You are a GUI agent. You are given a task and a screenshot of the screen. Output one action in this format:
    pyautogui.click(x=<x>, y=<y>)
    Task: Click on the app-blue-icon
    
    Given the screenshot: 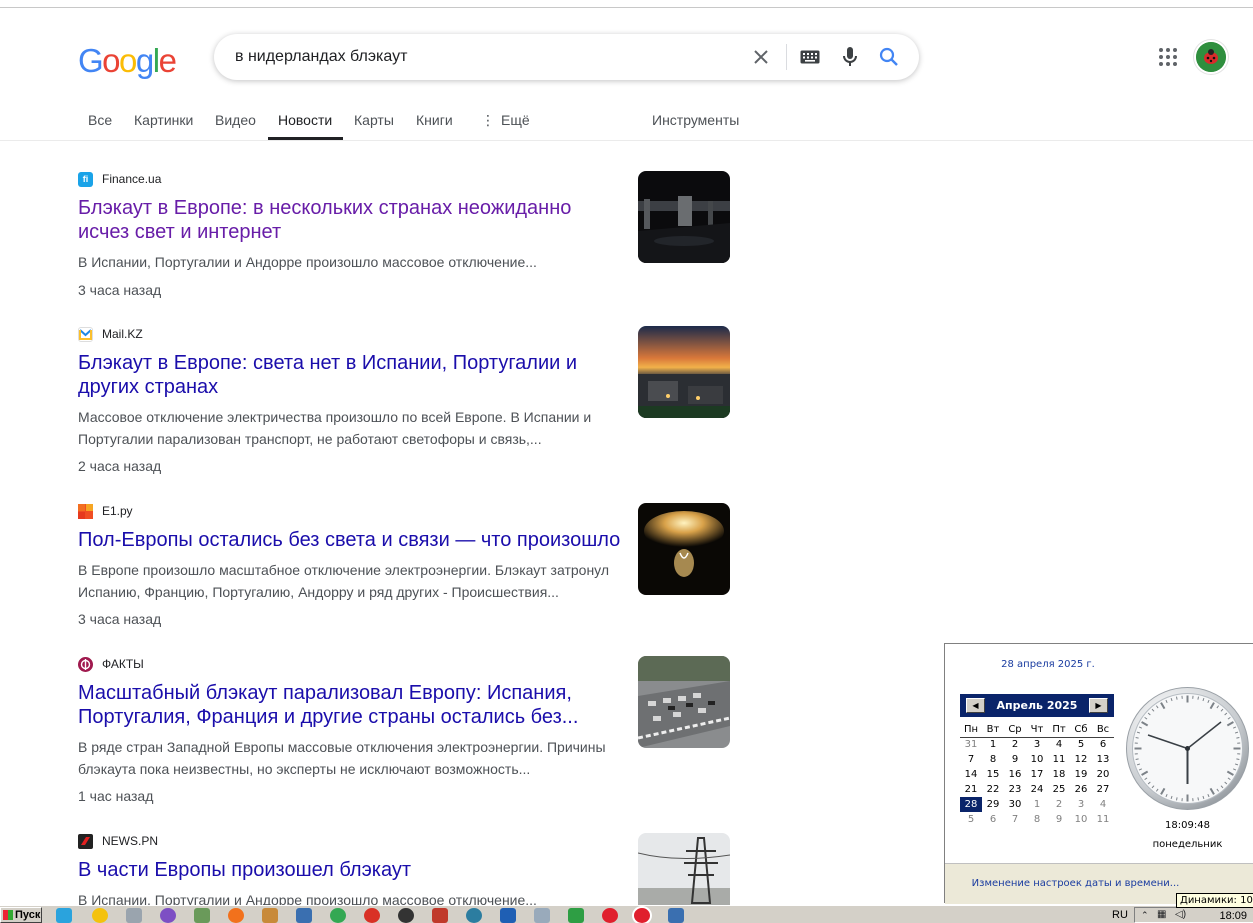 What is the action you would take?
    pyautogui.click(x=508, y=915)
    